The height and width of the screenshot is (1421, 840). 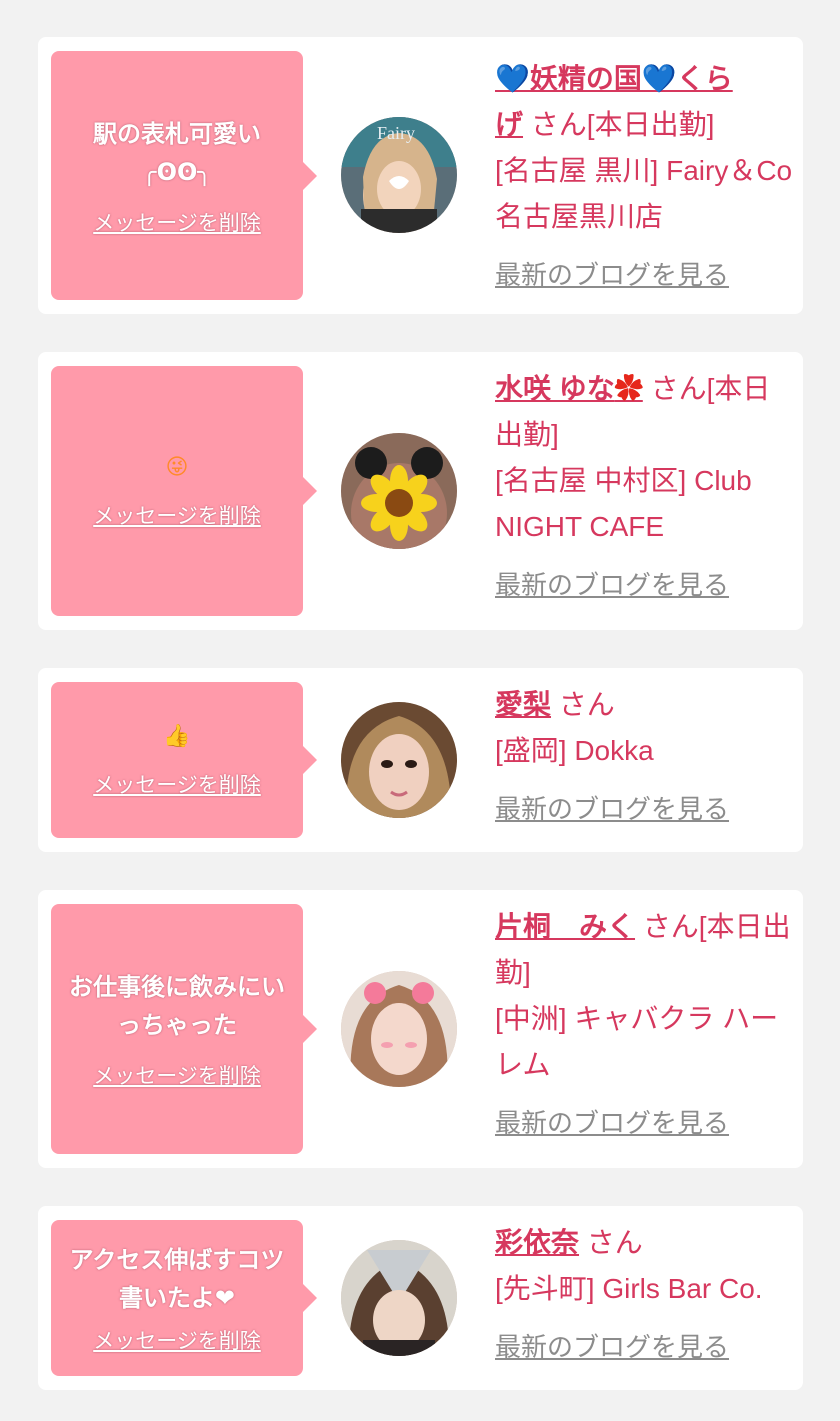 I want to click on message-card: 👍 メッセージを削除 愛梨 さん [盛岡] Dokka 最新のブログを見る, so click(x=420, y=760).